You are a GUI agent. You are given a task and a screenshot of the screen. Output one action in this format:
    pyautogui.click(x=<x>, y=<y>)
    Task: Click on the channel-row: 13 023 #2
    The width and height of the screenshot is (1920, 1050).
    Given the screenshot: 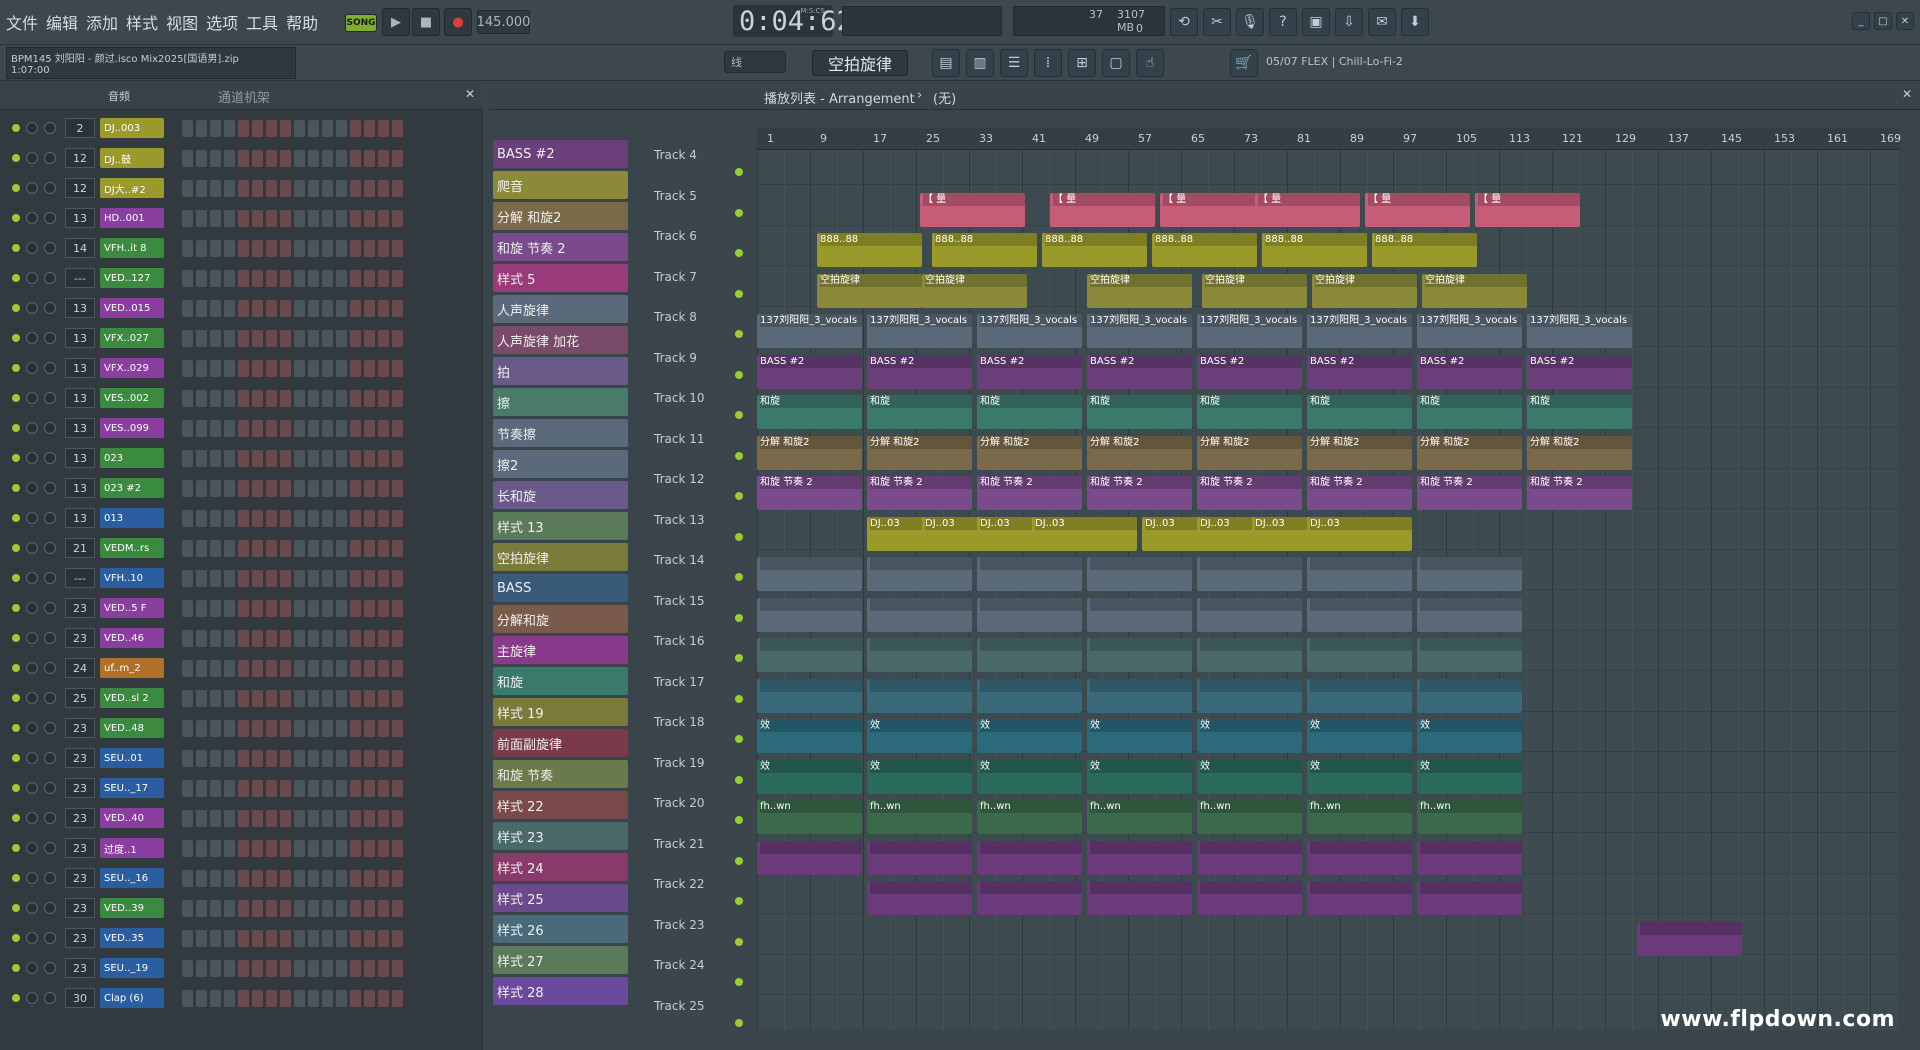 What is the action you would take?
    pyautogui.click(x=237, y=488)
    